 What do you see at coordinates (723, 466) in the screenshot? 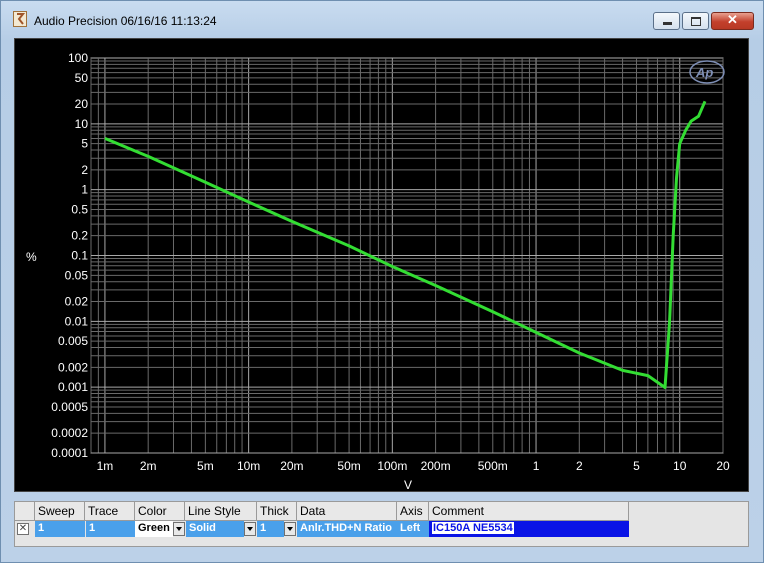
I see `x-tick-label: 20` at bounding box center [723, 466].